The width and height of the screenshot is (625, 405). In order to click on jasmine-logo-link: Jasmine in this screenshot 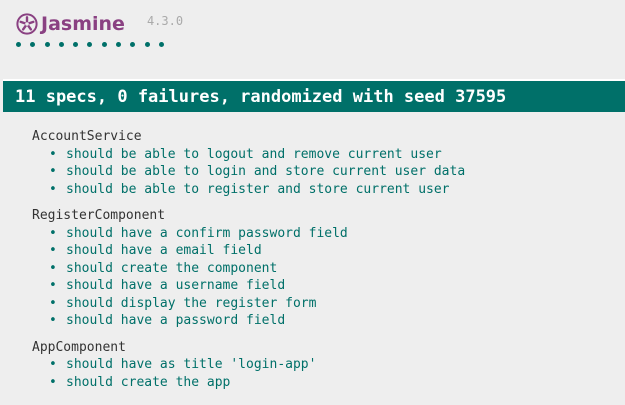, I will do `click(70, 24)`.